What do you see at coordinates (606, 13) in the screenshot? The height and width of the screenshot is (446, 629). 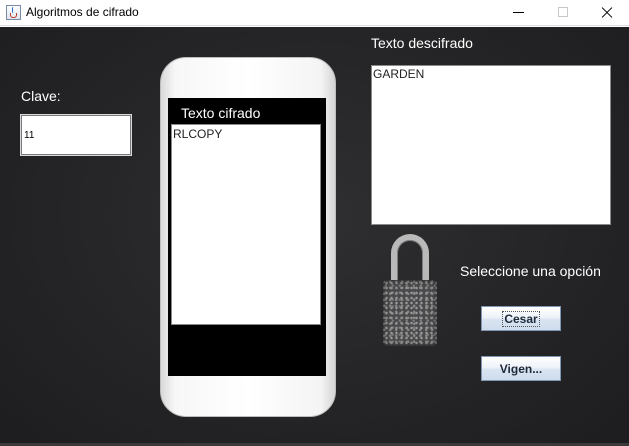 I see `close-button` at bounding box center [606, 13].